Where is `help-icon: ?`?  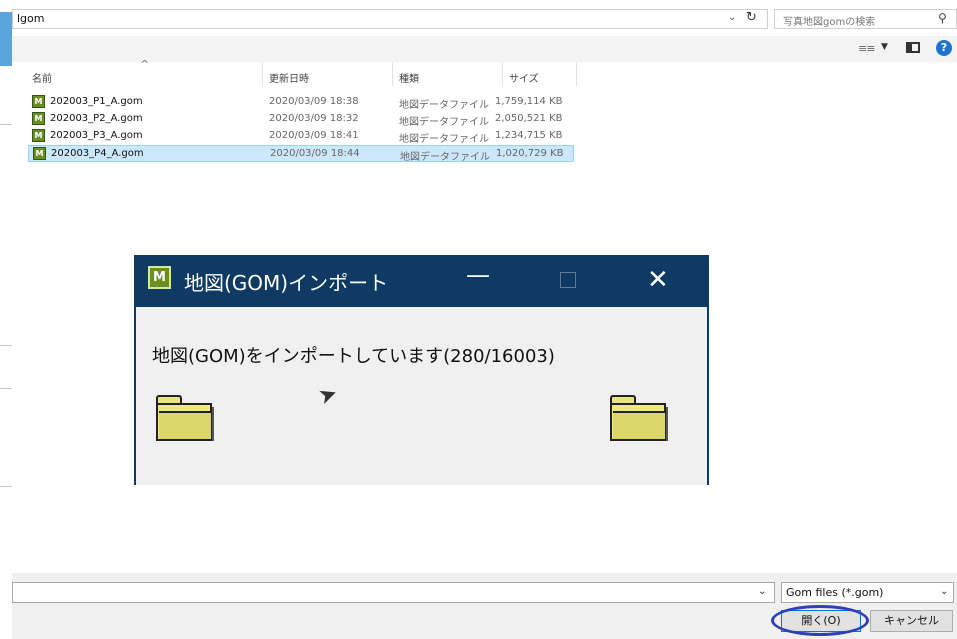
help-icon: ? is located at coordinates (944, 48).